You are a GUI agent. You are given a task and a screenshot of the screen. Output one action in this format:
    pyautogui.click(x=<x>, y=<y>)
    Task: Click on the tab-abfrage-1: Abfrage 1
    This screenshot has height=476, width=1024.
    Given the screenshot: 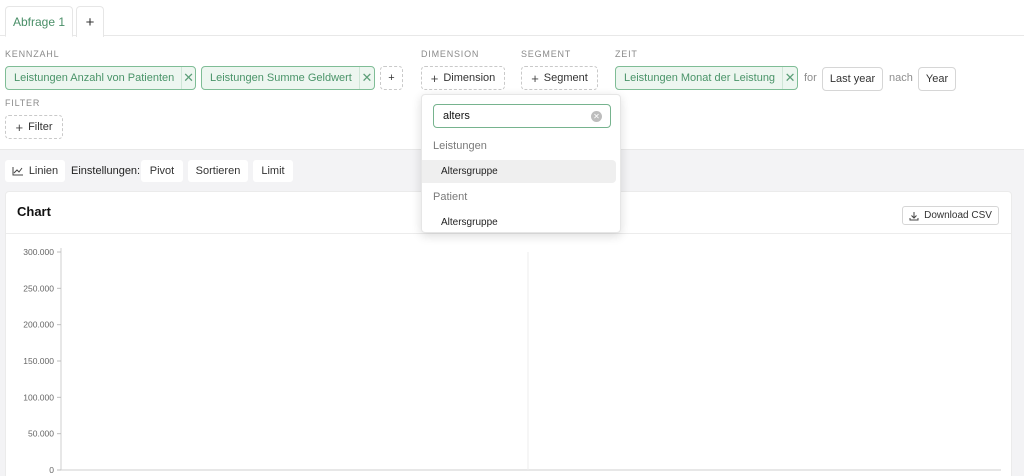 What is the action you would take?
    pyautogui.click(x=39, y=21)
    